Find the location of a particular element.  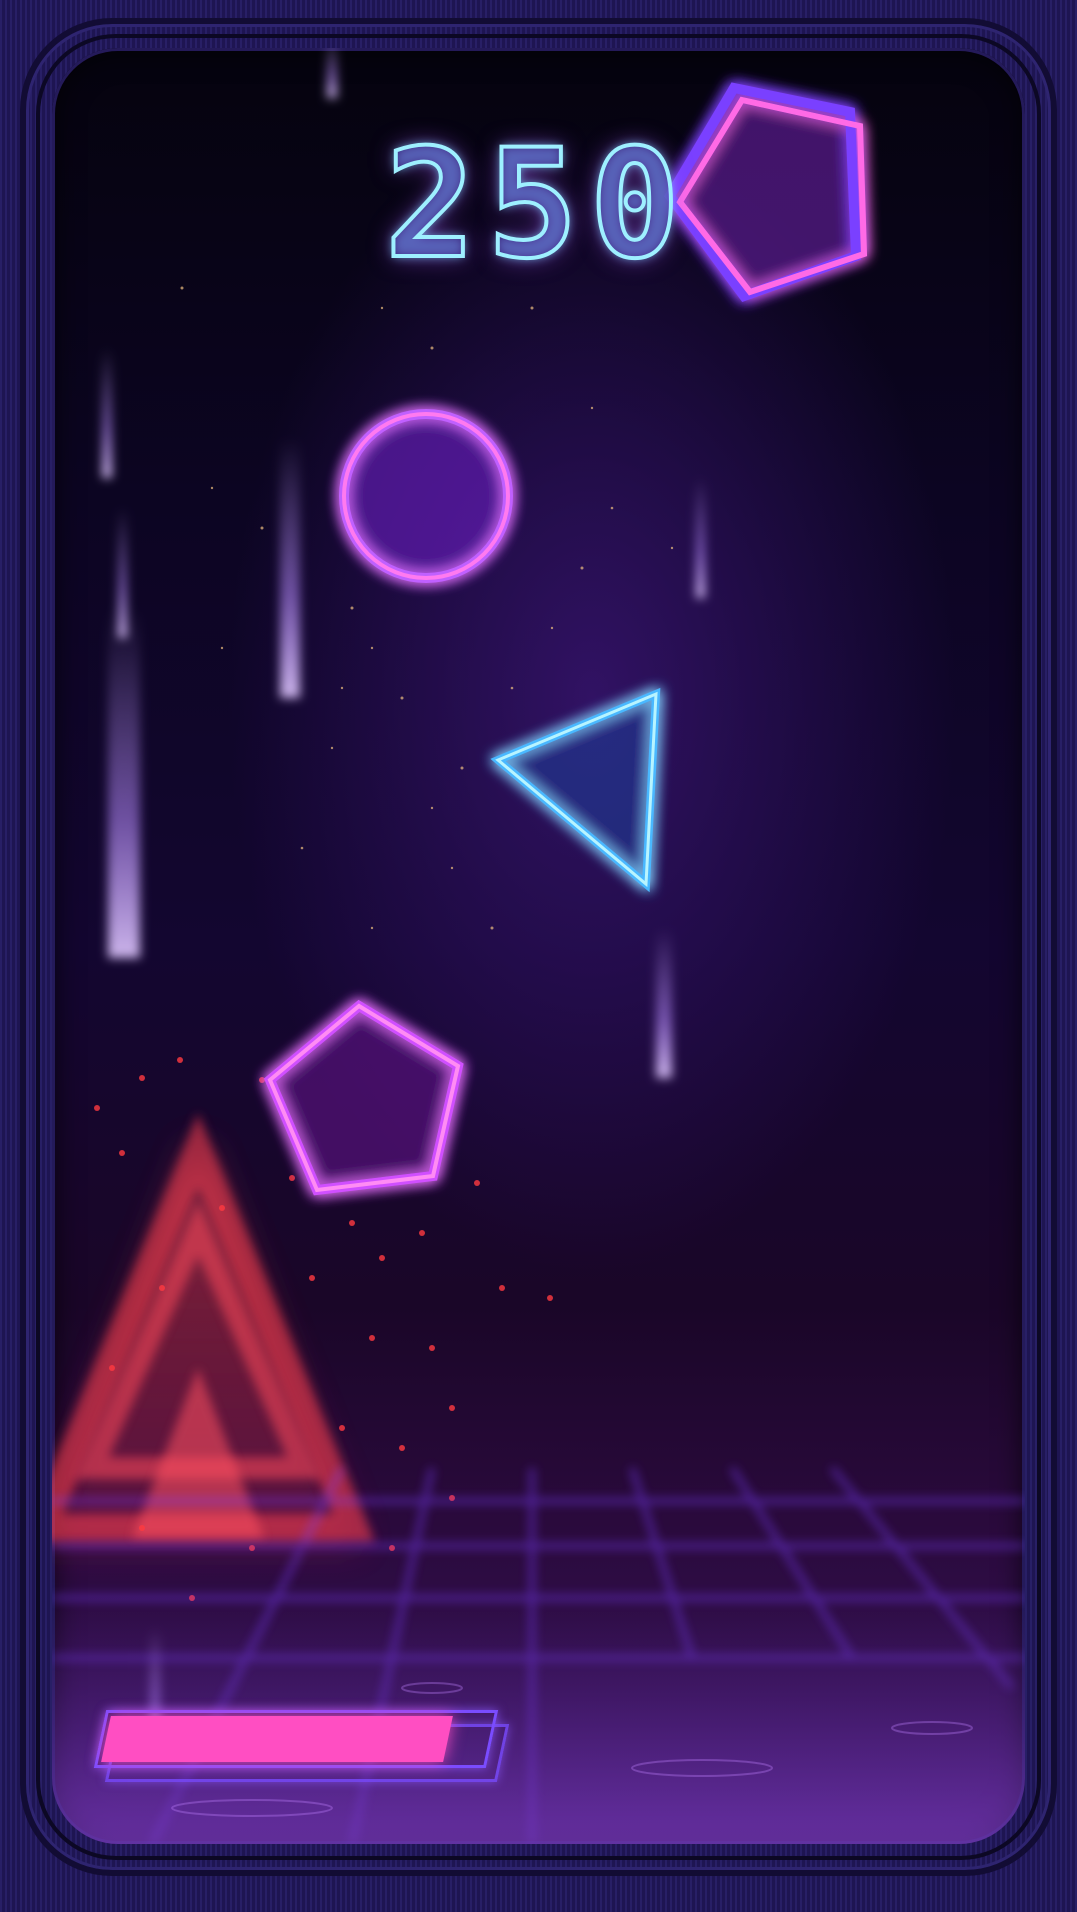

pentagon-enemy-bottom is located at coordinates (363, 1097).